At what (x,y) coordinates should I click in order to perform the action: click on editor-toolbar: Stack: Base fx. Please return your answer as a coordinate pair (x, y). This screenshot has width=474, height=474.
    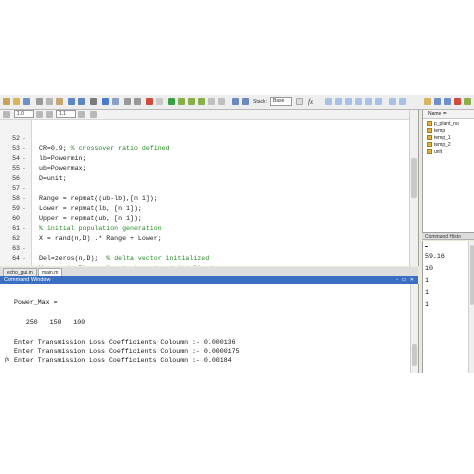
    Looking at the image, I should click on (237, 102).